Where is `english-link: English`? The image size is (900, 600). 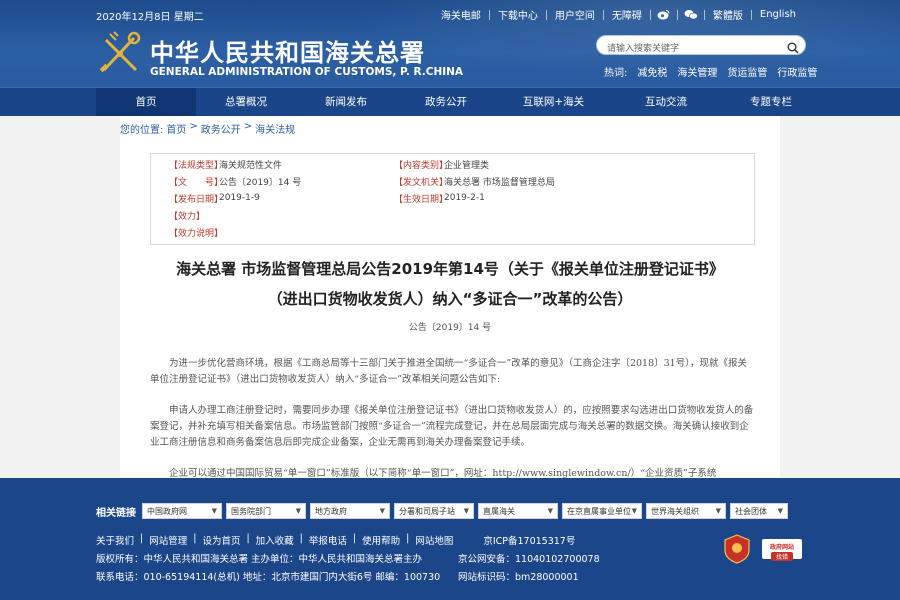
english-link: English is located at coordinates (778, 14).